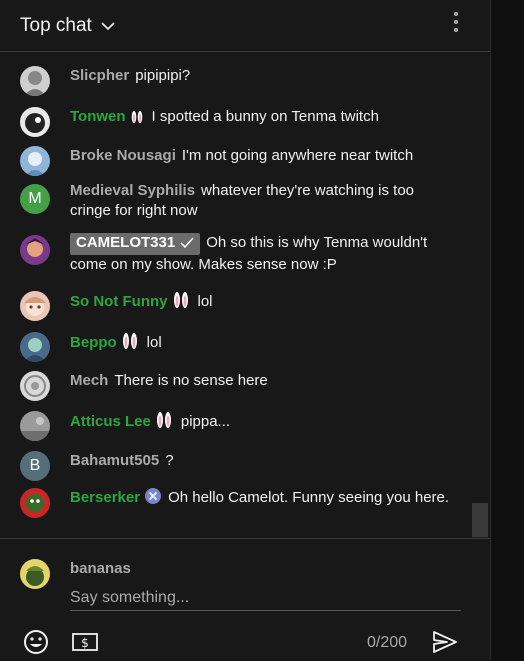 This screenshot has width=524, height=661. What do you see at coordinates (169, 460) in the screenshot?
I see `message-text: ?` at bounding box center [169, 460].